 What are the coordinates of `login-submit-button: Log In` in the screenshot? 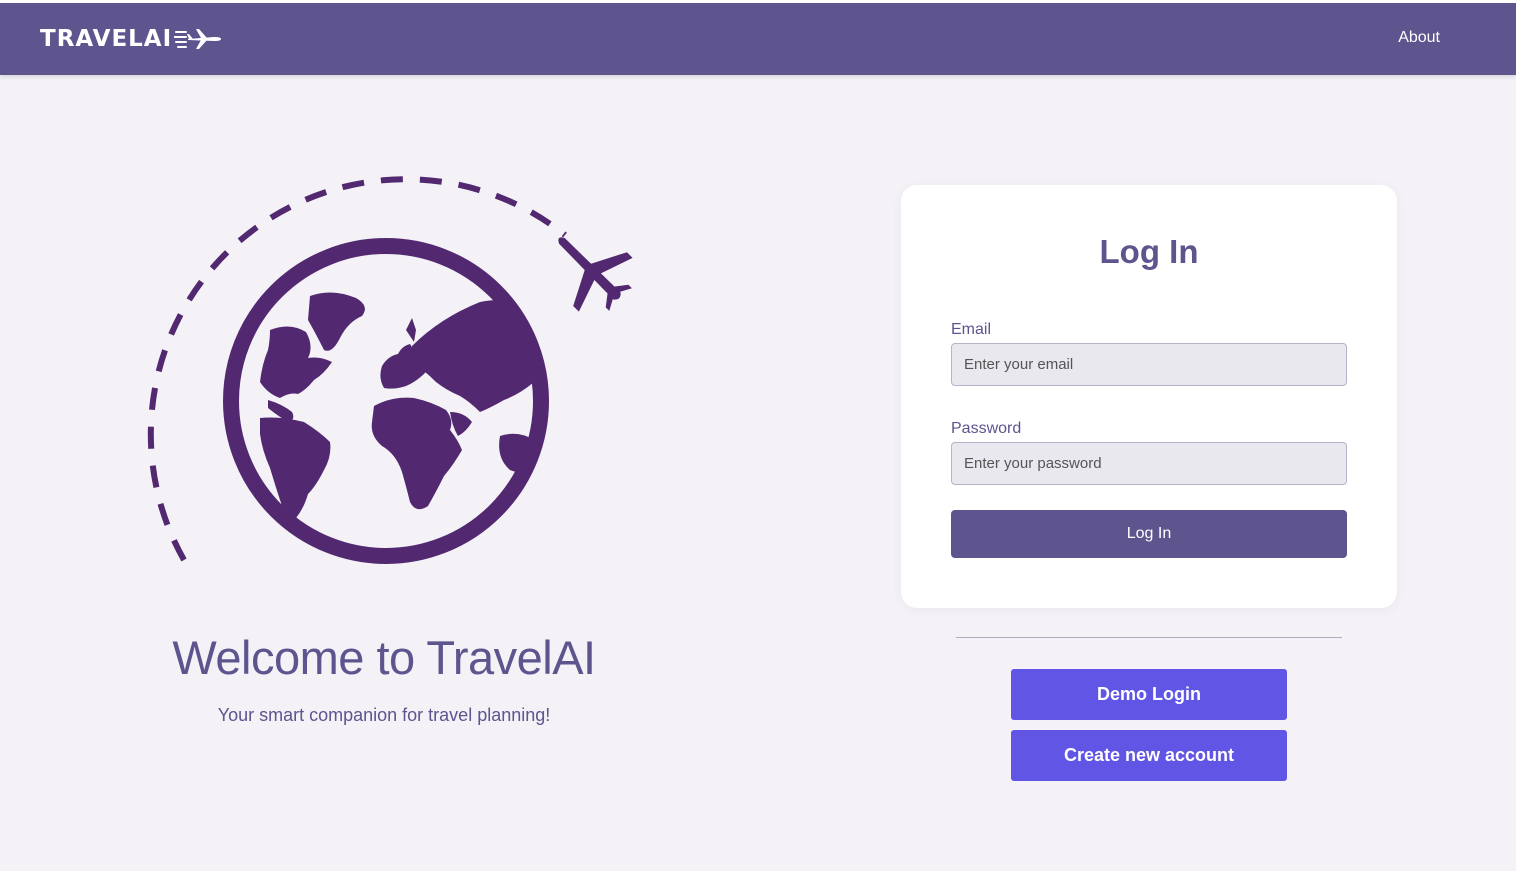 It's located at (1149, 534).